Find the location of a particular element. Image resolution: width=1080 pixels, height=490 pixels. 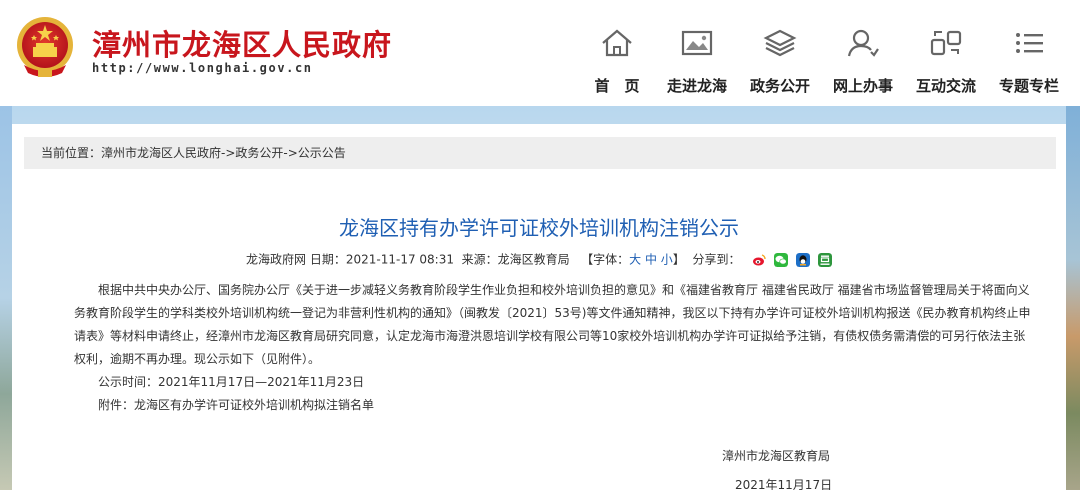

attachment-link: 附件：龙海区有办学许可证校外培训机构拟注销名单 is located at coordinates (554, 405).